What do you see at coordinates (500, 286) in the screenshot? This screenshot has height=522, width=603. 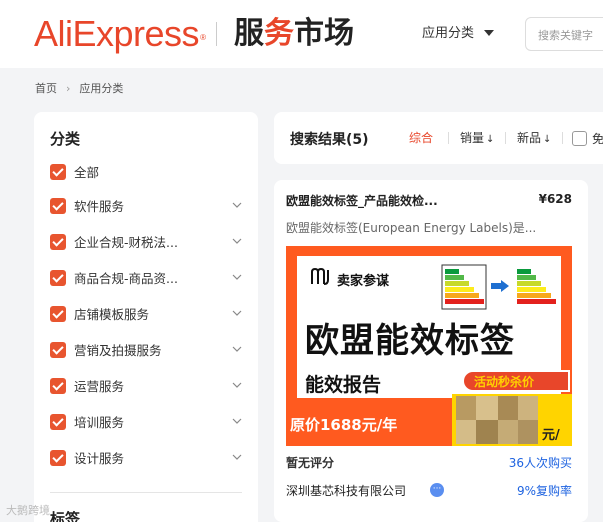 I see `arrow-right-icon` at bounding box center [500, 286].